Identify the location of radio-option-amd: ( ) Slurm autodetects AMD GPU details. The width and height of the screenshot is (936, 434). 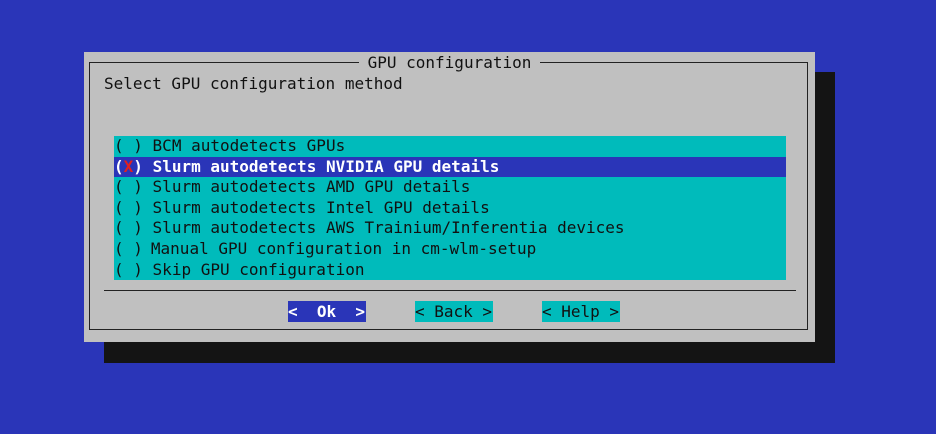
(450, 187).